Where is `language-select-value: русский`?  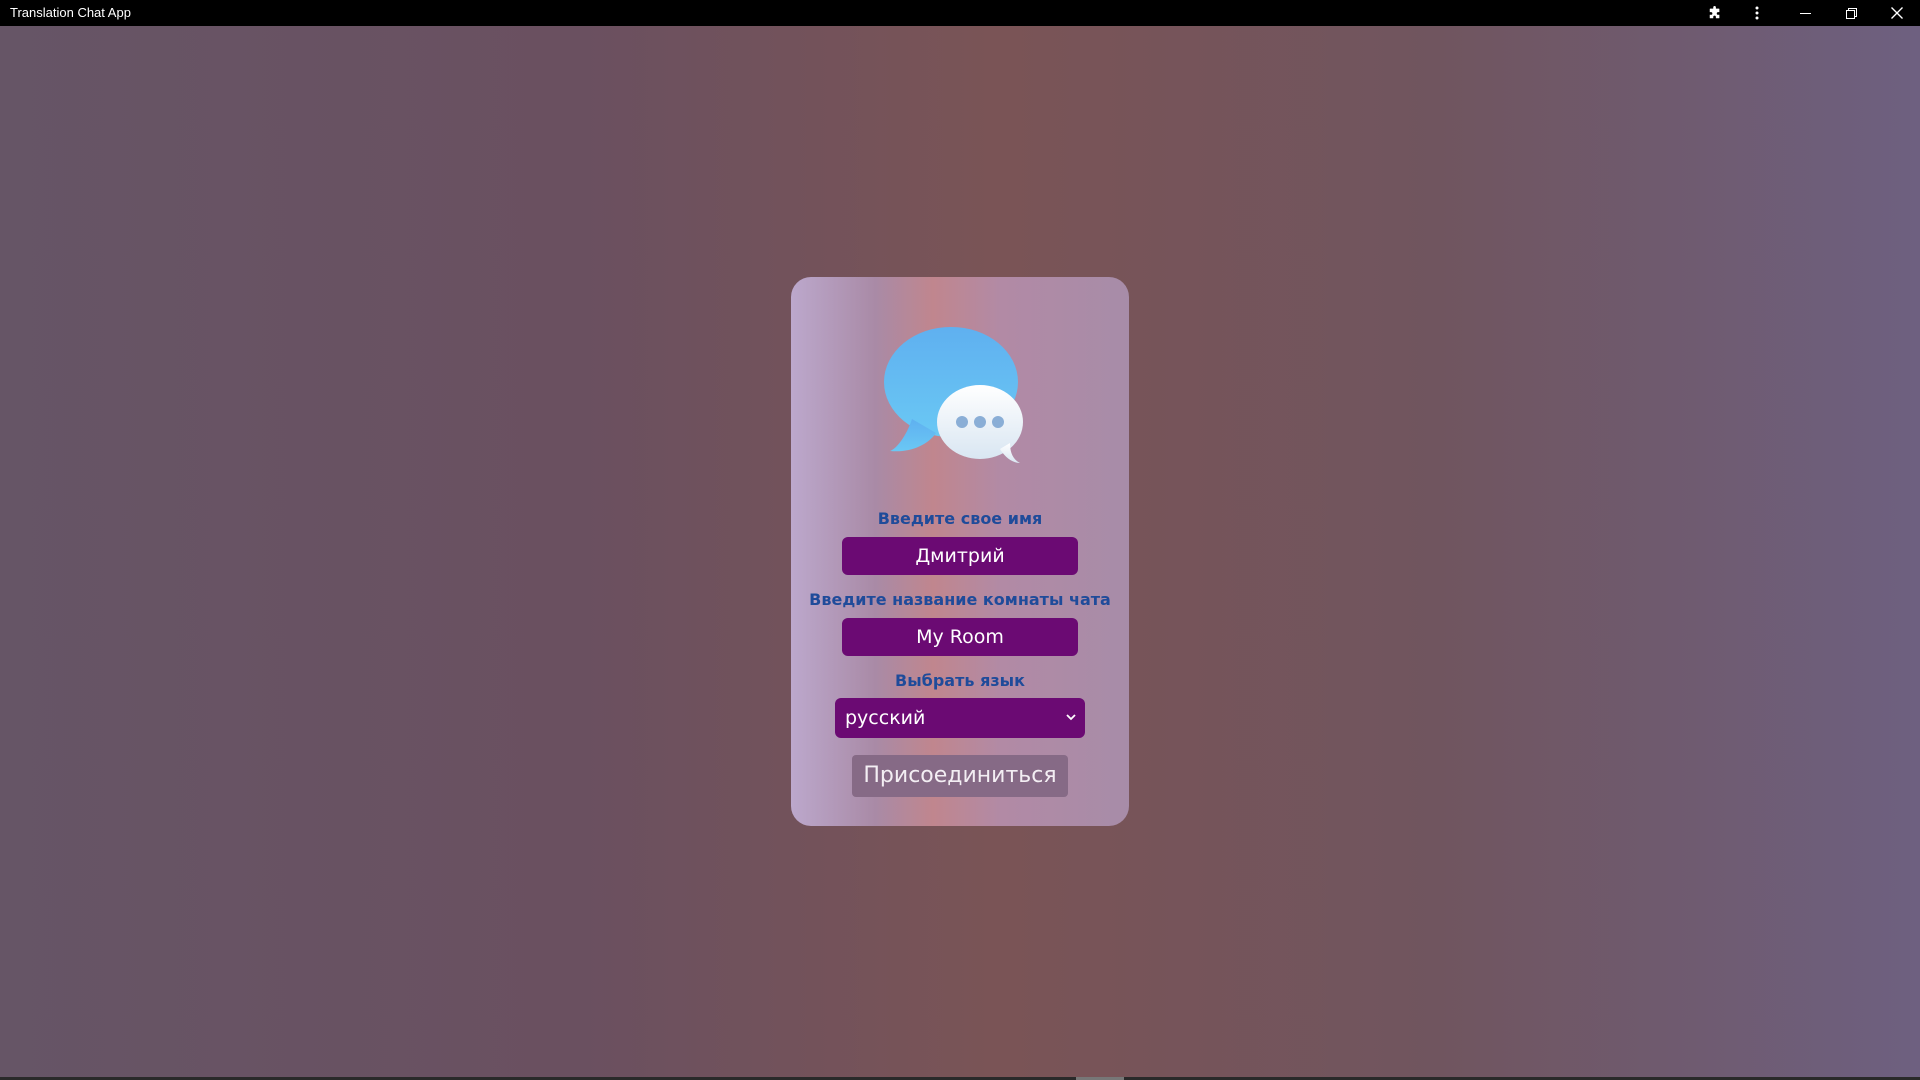 language-select-value: русский is located at coordinates (885, 718).